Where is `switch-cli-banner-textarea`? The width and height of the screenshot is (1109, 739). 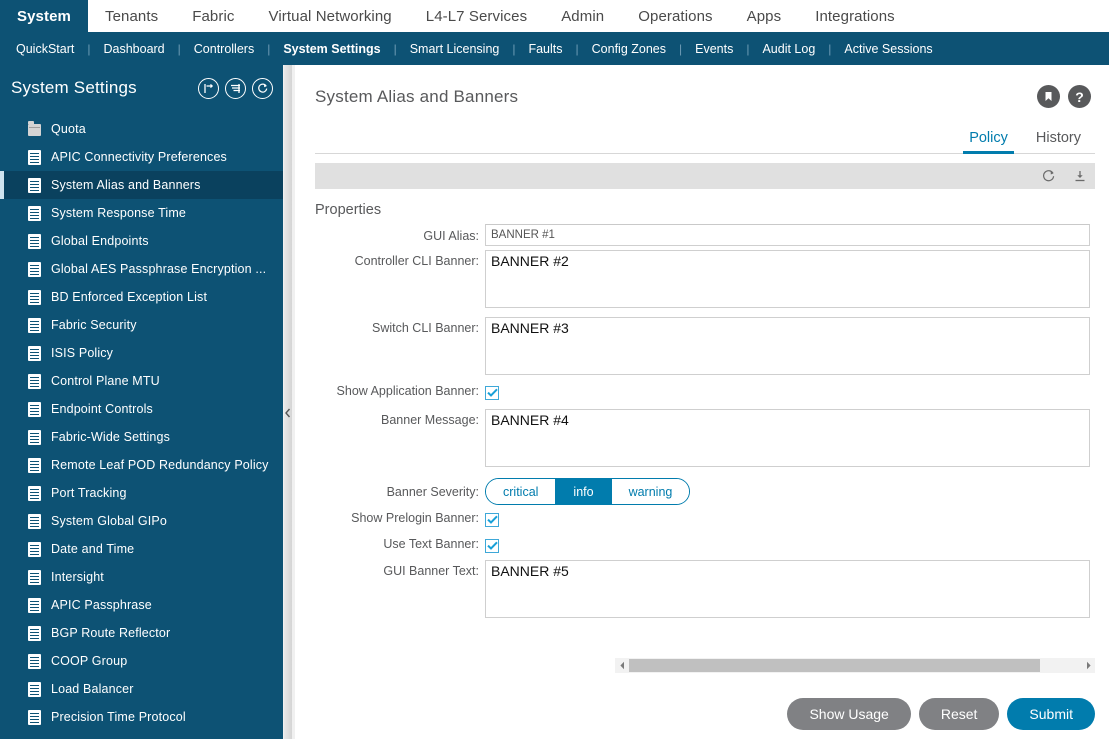
switch-cli-banner-textarea is located at coordinates (787, 346).